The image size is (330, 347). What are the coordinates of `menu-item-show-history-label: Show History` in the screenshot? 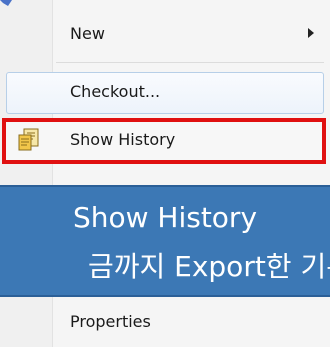 It's located at (123, 139).